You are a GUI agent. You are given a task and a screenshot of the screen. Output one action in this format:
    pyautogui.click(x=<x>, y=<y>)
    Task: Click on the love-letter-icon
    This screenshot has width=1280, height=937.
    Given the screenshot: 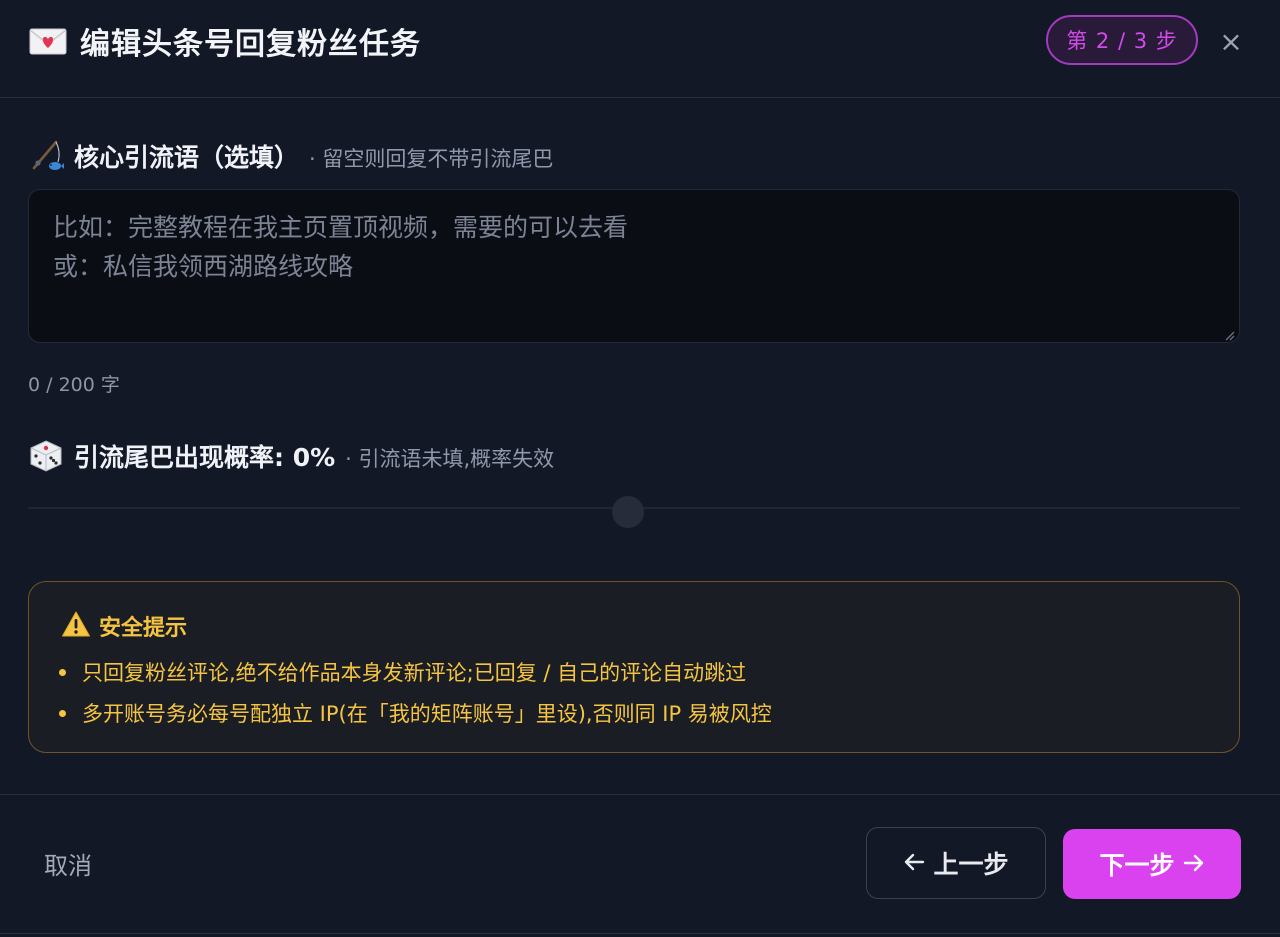 What is the action you would take?
    pyautogui.click(x=48, y=41)
    